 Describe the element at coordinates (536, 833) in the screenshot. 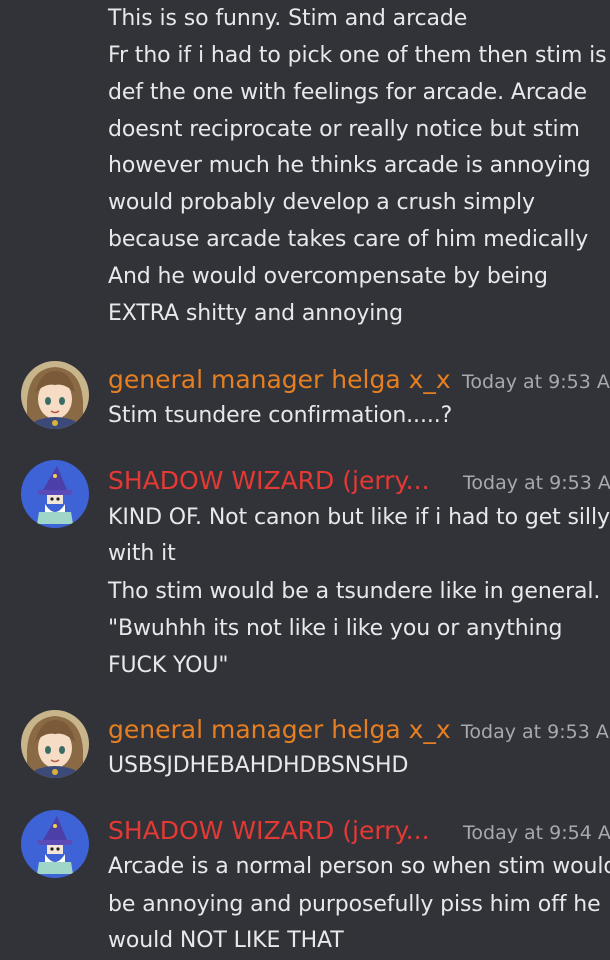

I see `message-timestamp: Today at 9:54 AM` at that location.